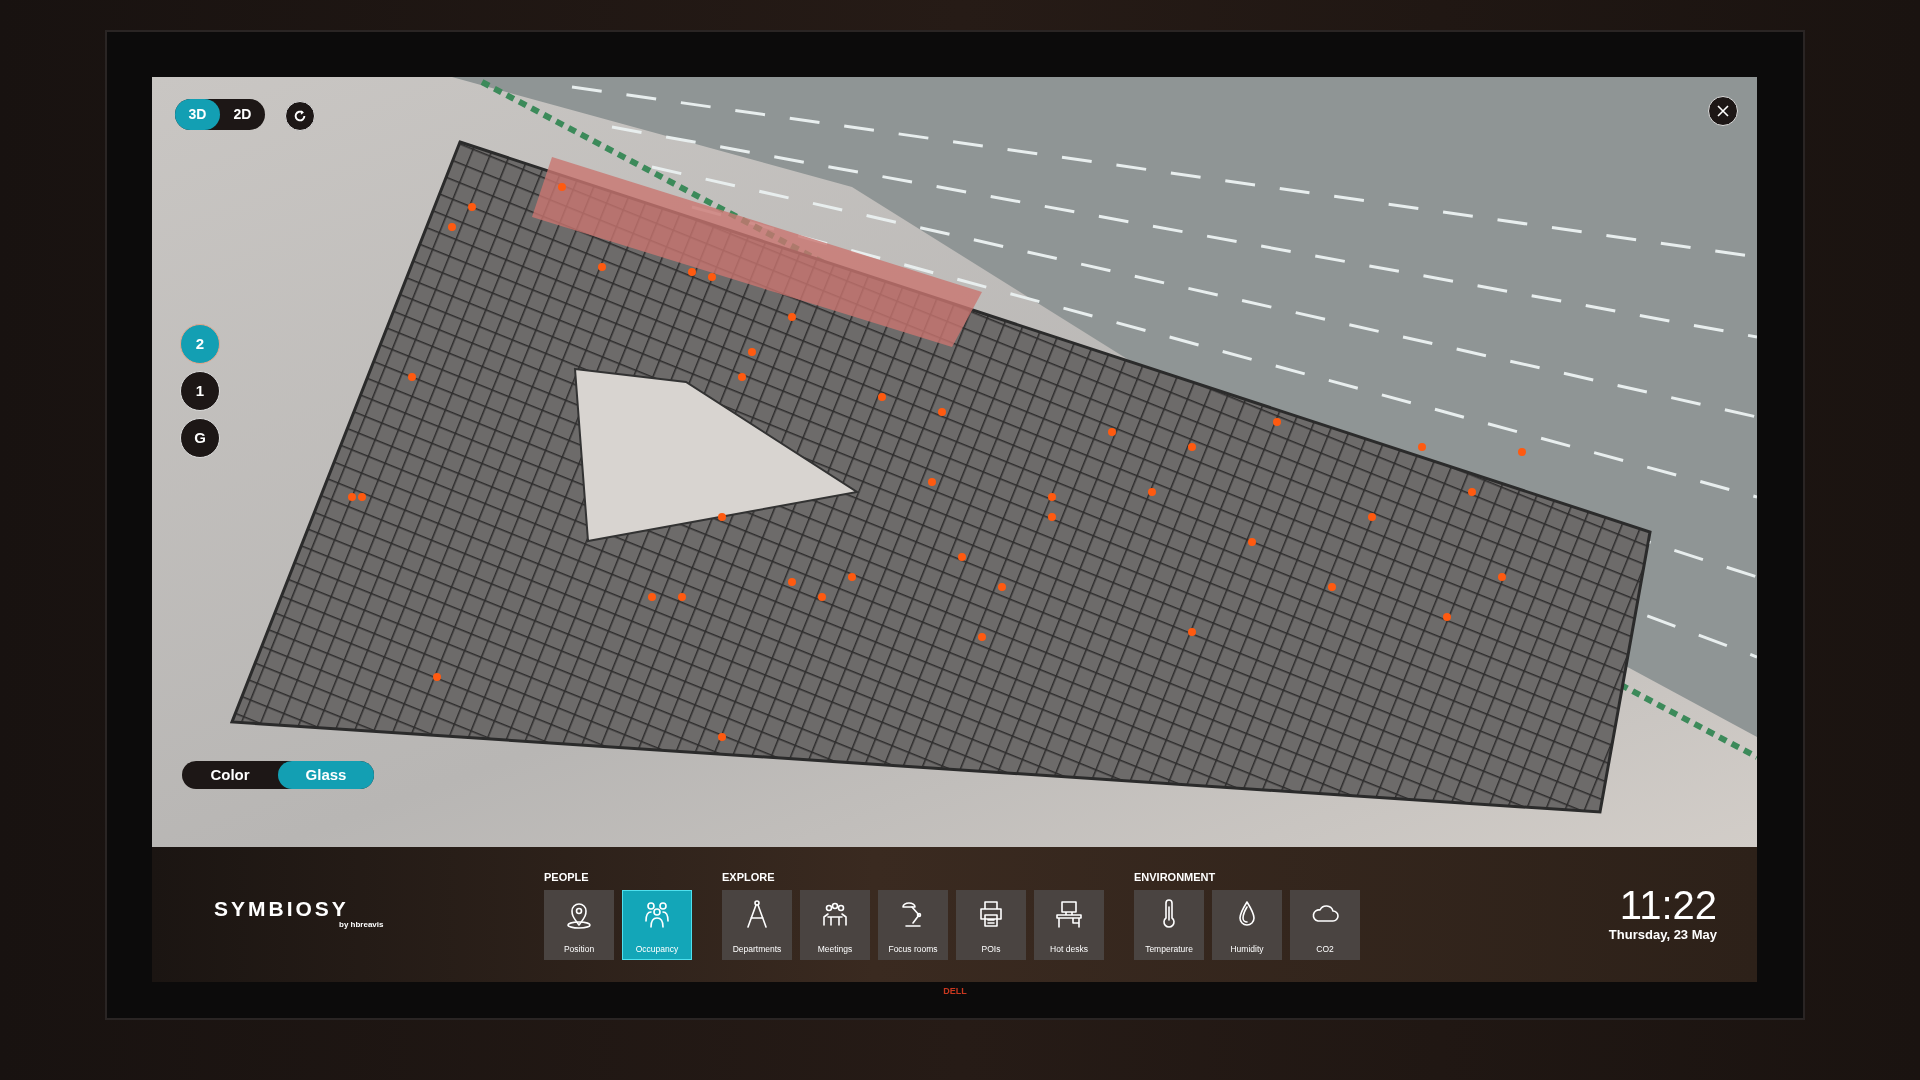  What do you see at coordinates (242, 114) in the screenshot?
I see `view-mode-tab: 2D` at bounding box center [242, 114].